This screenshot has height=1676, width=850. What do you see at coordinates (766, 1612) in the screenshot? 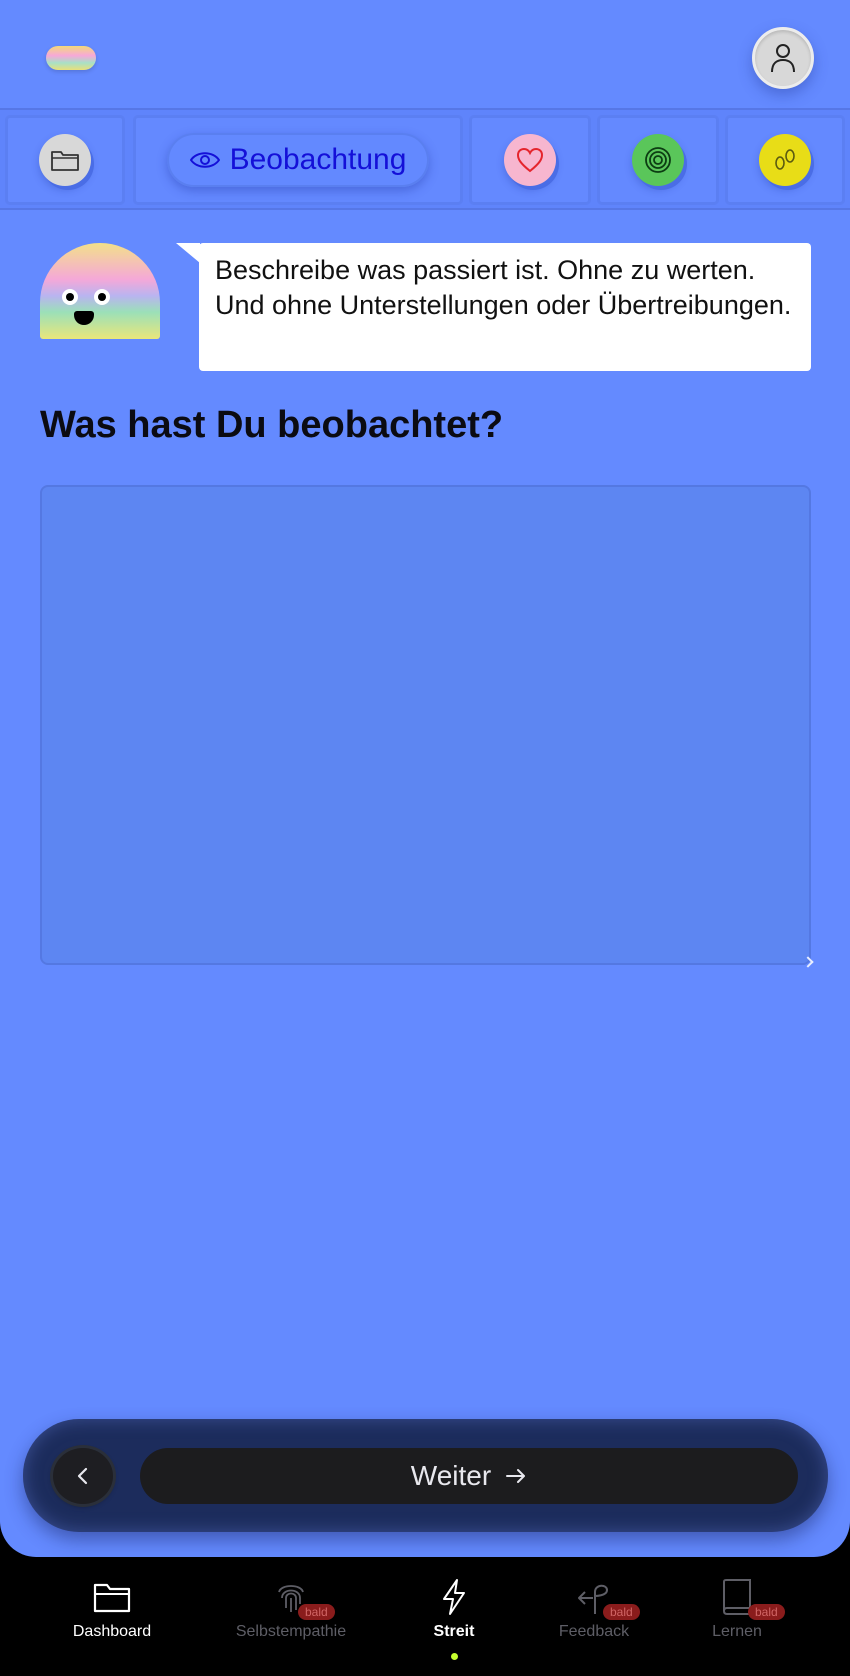
I see `tab-lernen-badge: bald` at bounding box center [766, 1612].